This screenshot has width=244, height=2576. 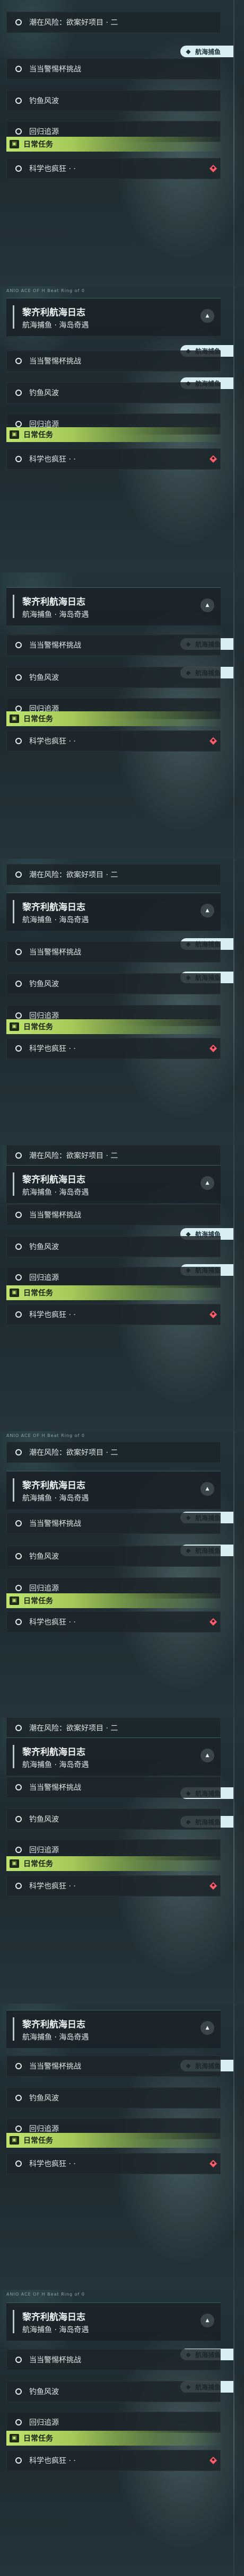 What do you see at coordinates (44, 2423) in the screenshot?
I see `quest-row-label: 回归追源` at bounding box center [44, 2423].